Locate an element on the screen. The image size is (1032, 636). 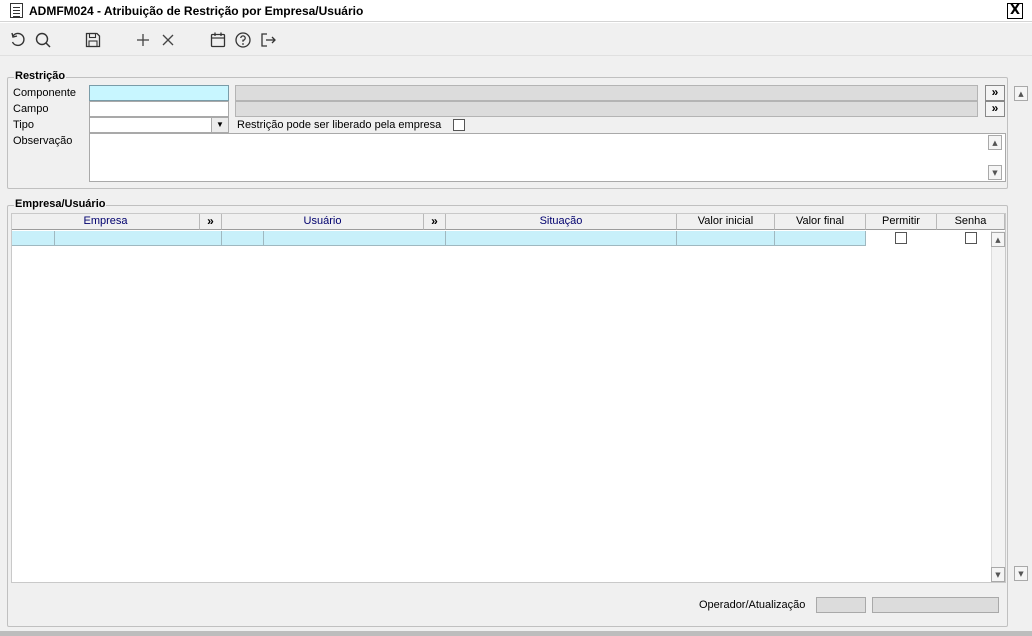
close-icon is located at coordinates (168, 40).